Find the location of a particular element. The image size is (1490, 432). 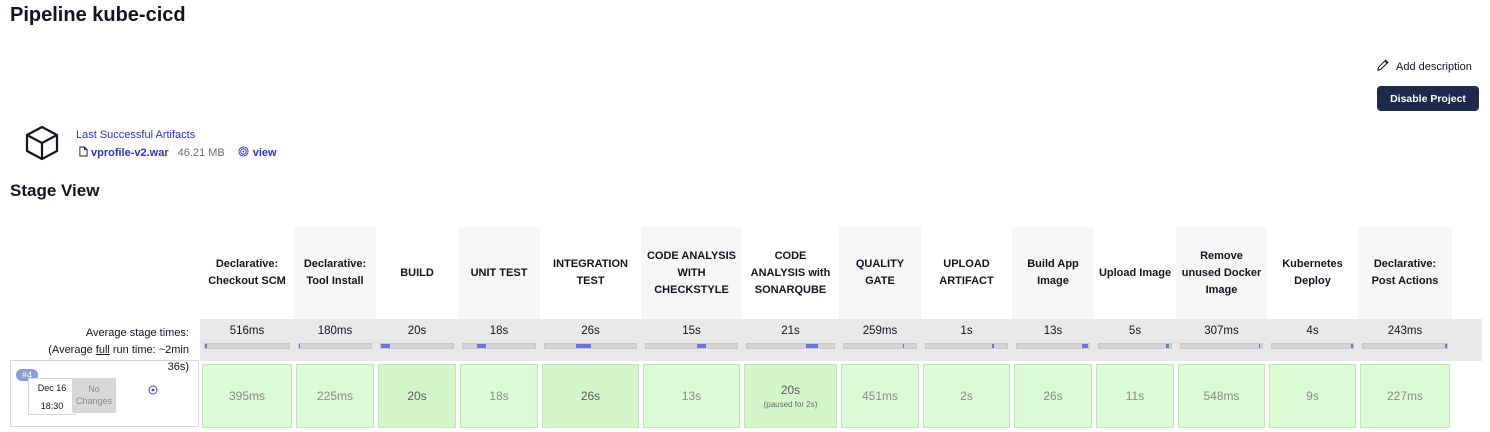

stage-run-time: 227ms is located at coordinates (1405, 396).